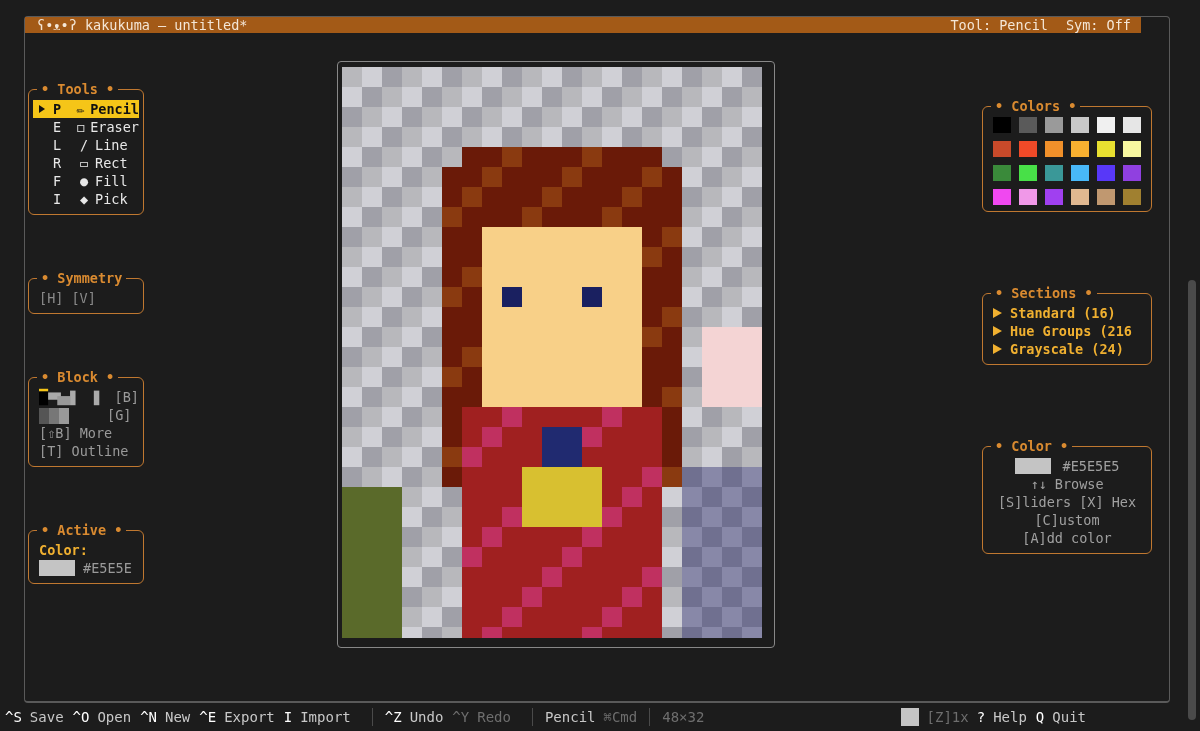  Describe the element at coordinates (249, 717) in the screenshot. I see `shortcut-label: Export` at that location.